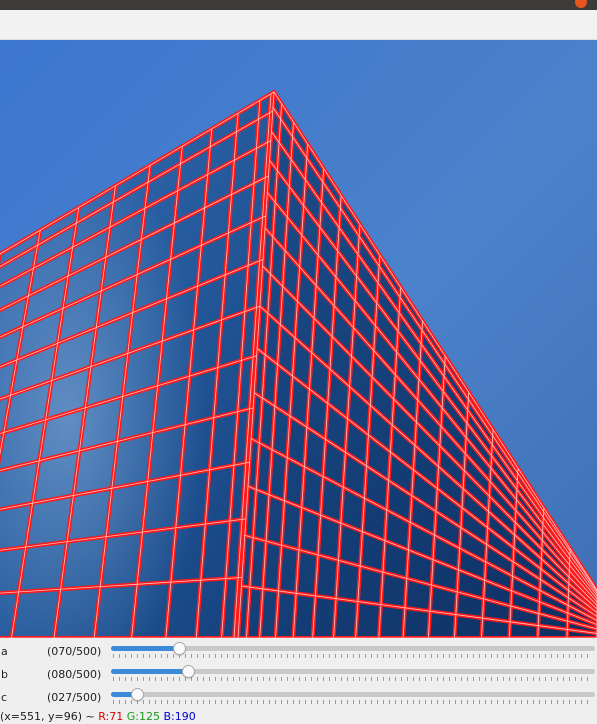 This screenshot has width=597, height=724. I want to click on trackbar-panel: a (070/500) b (080/500) c (027/500), so click(298, 674).